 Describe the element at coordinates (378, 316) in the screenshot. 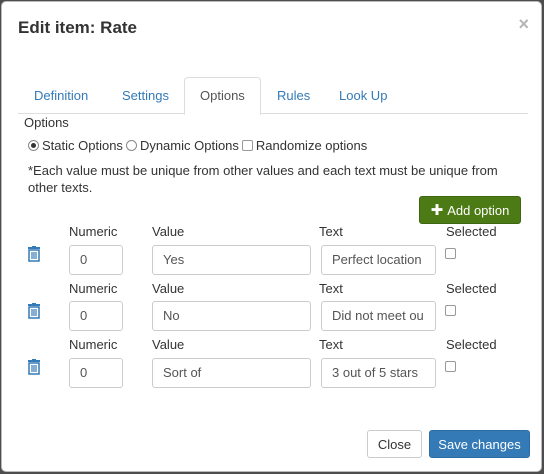

I see `text-input: Did not meet ou` at that location.